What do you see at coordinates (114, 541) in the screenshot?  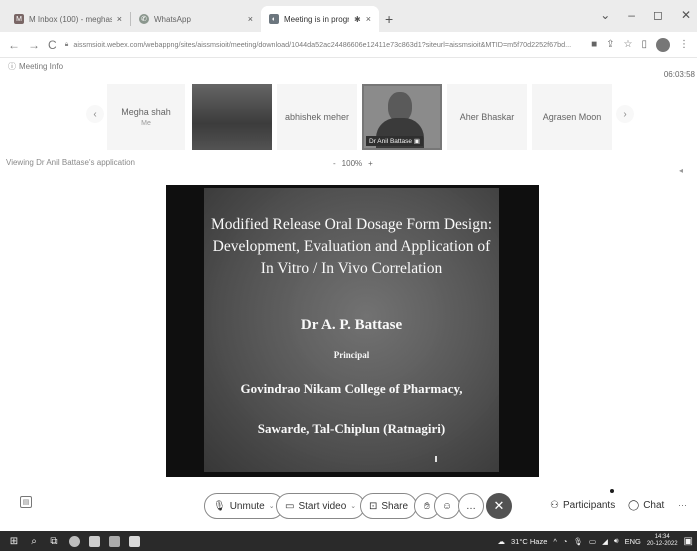 I see `webex-app-icon` at bounding box center [114, 541].